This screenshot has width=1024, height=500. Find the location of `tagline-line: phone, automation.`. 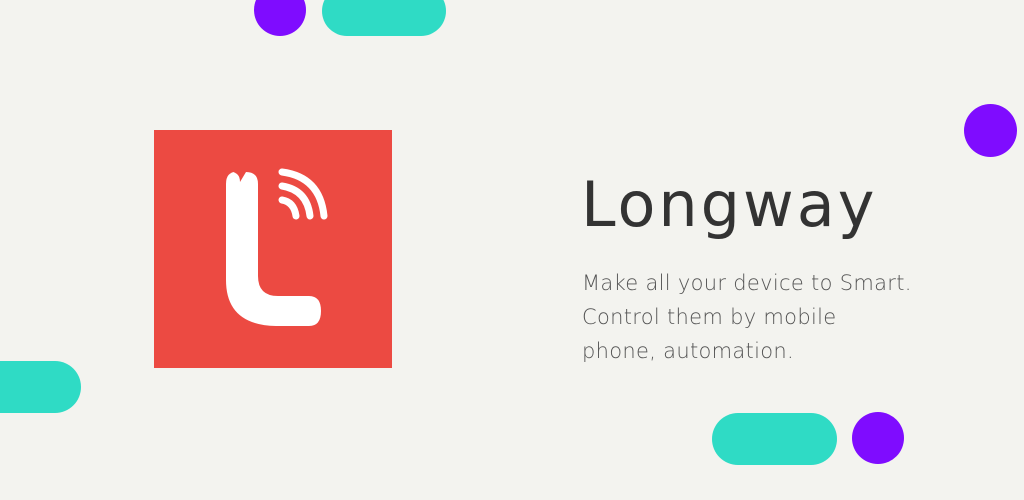

tagline-line: phone, automation. is located at coordinates (688, 351).